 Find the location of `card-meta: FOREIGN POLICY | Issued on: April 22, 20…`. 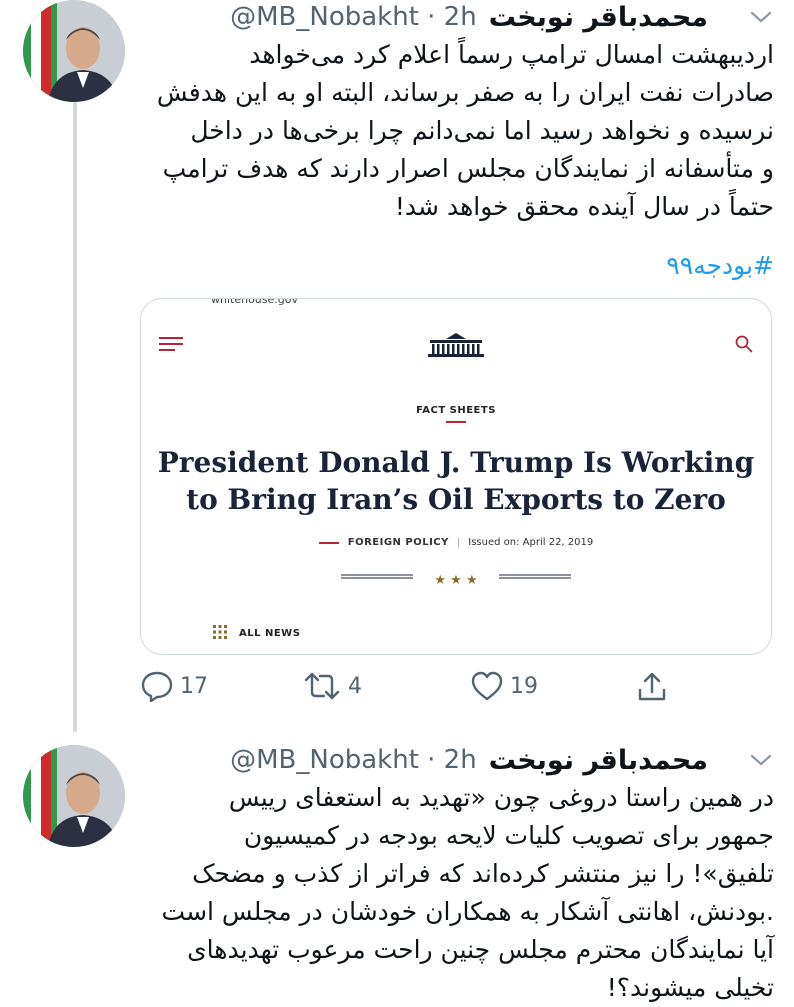

card-meta: FOREIGN POLICY | Issued on: April 22, 20… is located at coordinates (456, 542).